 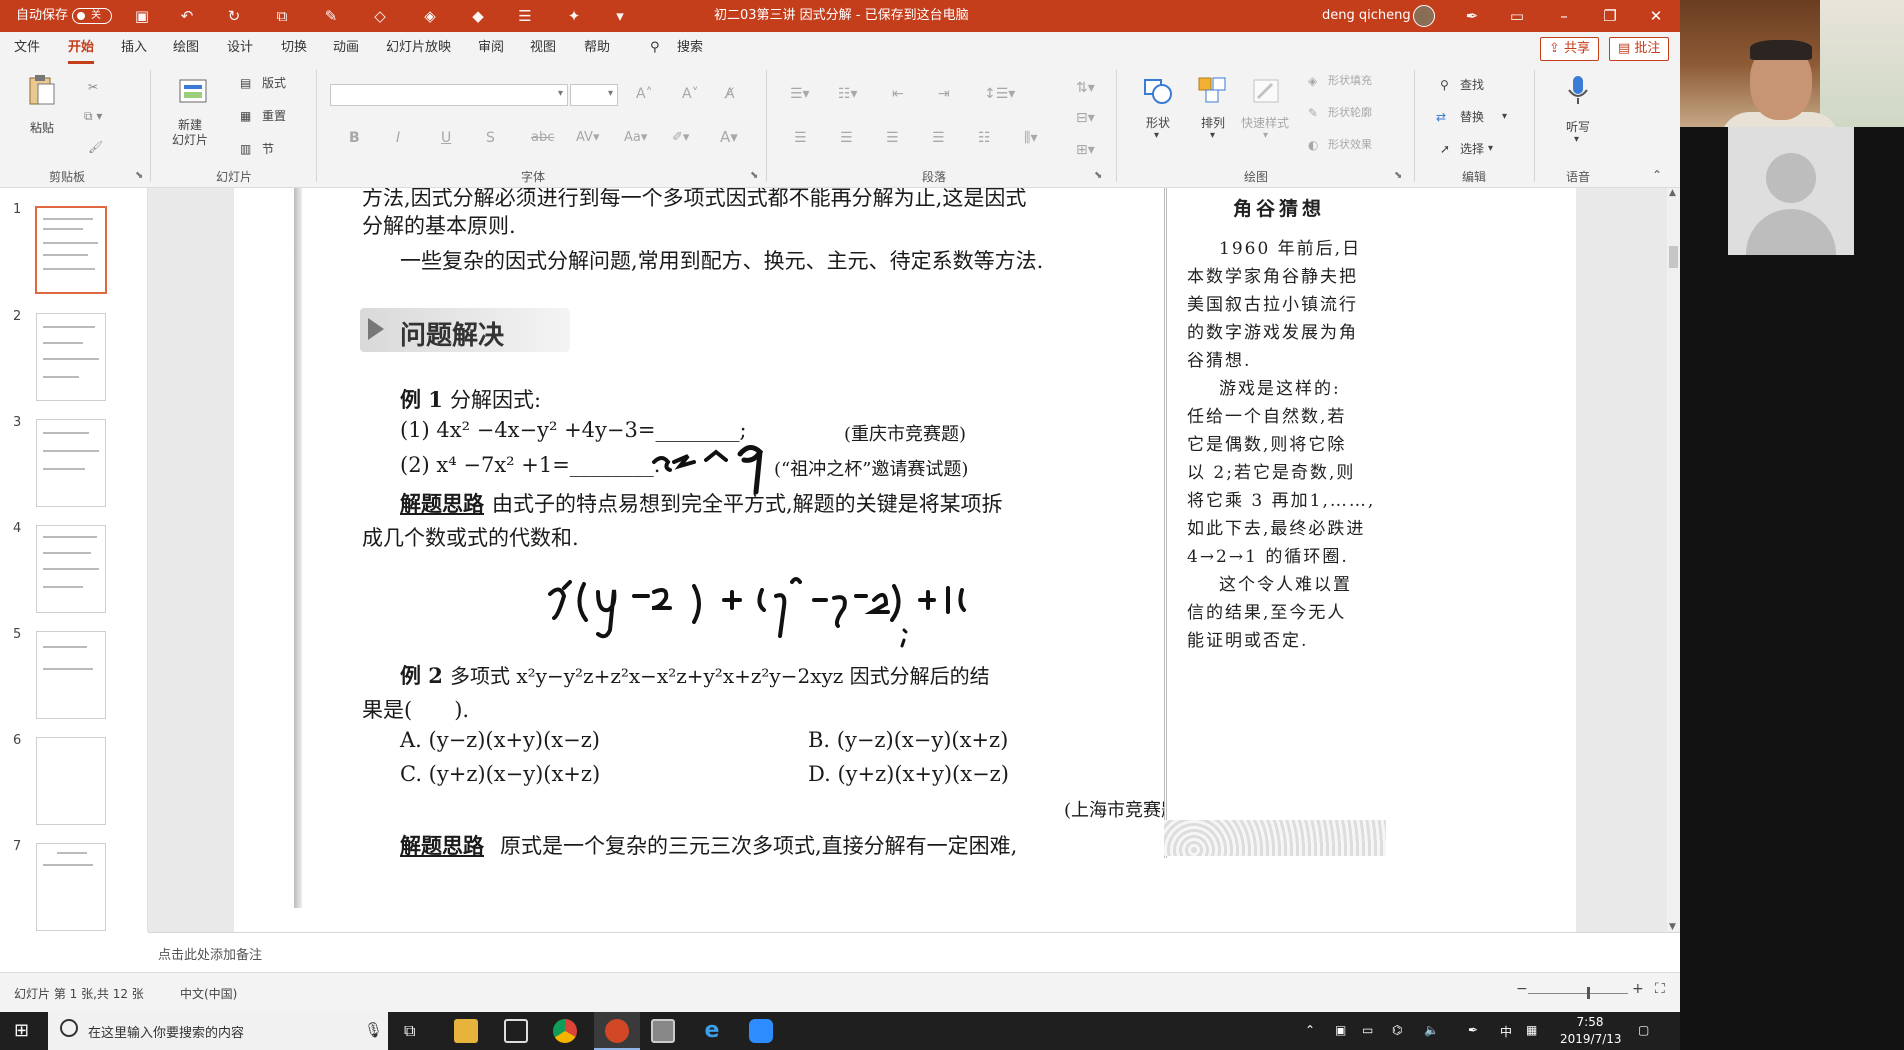 I want to click on zoom-in-icon: +, so click(x=1638, y=989).